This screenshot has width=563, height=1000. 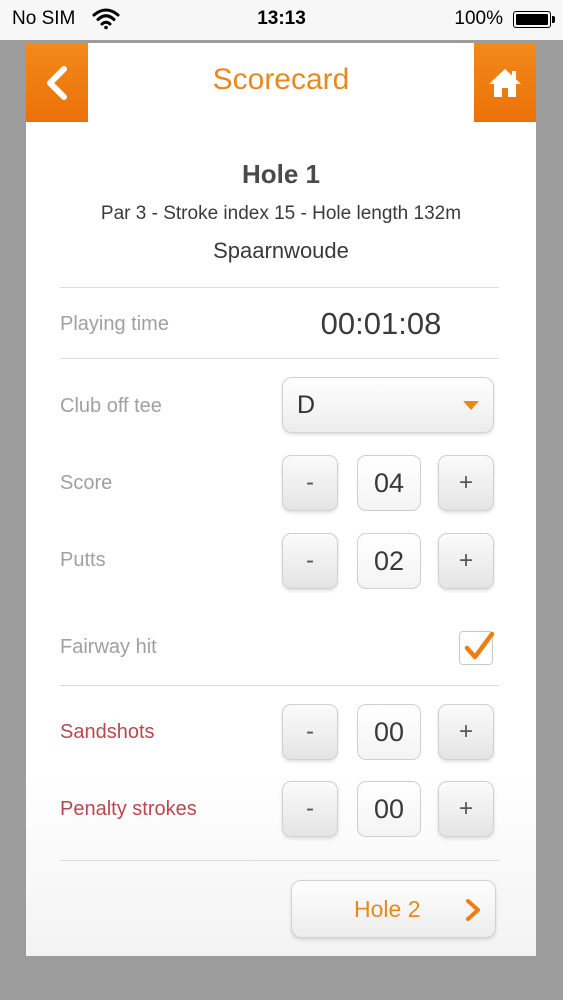 I want to click on score-value: 04, so click(x=389, y=483).